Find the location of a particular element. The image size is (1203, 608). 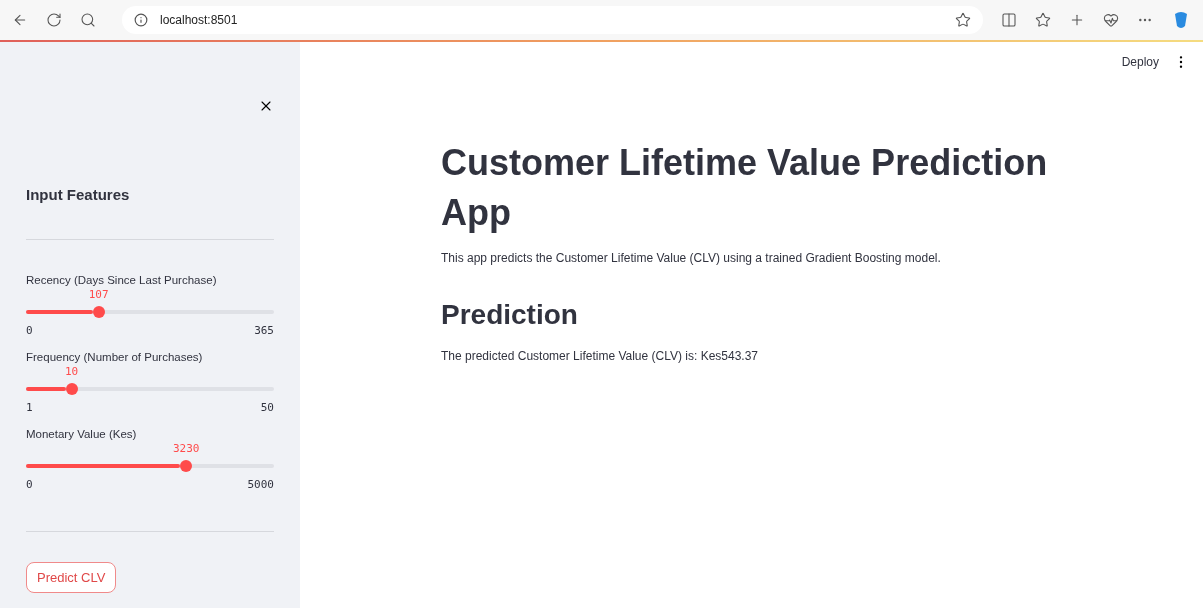

slider-value: 3230 is located at coordinates (186, 448).